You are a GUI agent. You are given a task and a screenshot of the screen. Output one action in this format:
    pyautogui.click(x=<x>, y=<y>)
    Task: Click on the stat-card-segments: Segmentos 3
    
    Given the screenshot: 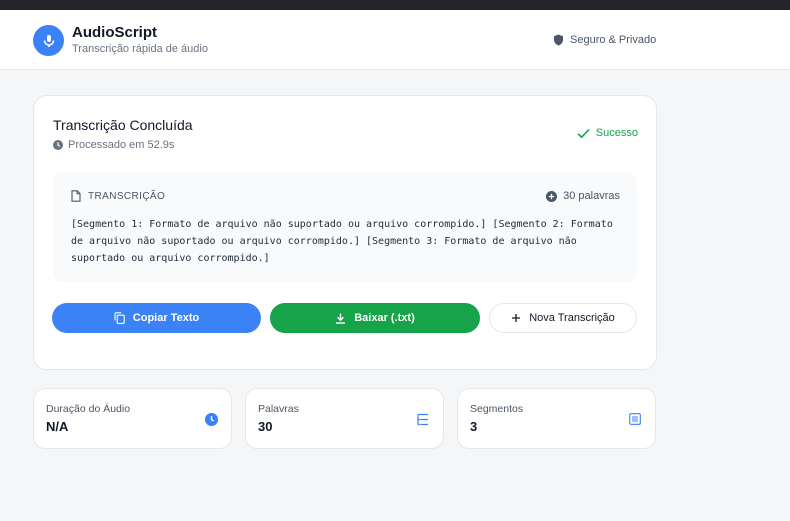 What is the action you would take?
    pyautogui.click(x=556, y=418)
    